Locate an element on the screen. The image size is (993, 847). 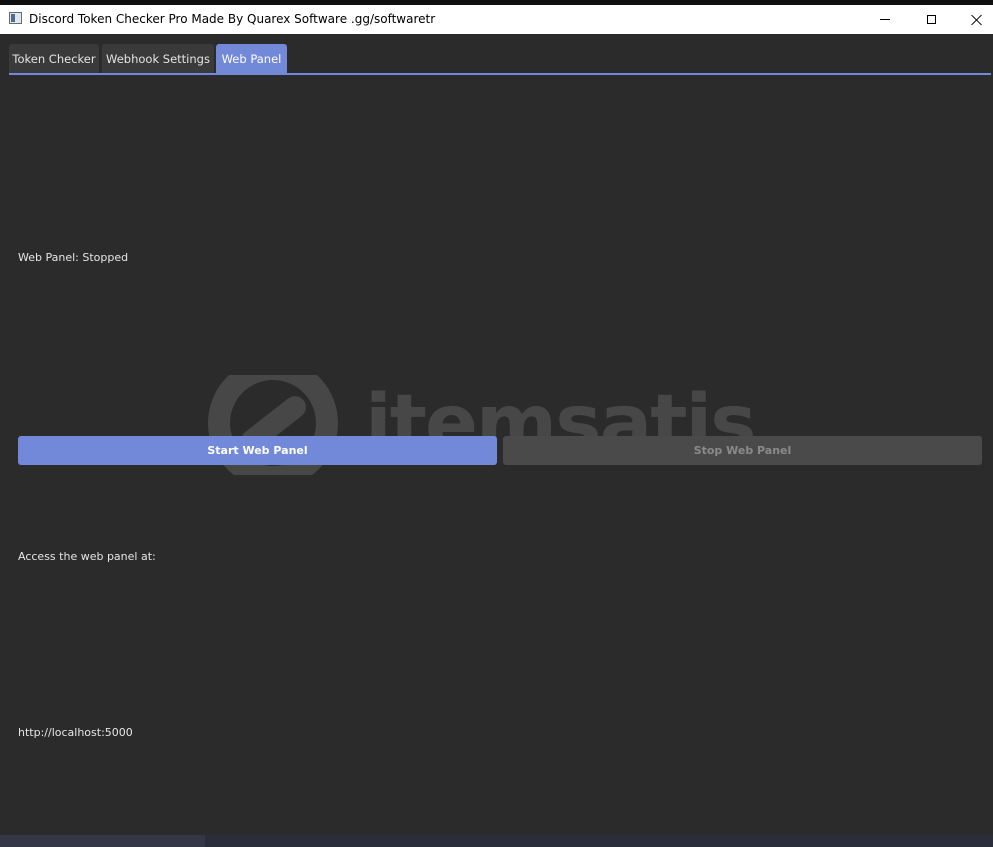
tab-web-panel: Web Panel is located at coordinates (251, 58).